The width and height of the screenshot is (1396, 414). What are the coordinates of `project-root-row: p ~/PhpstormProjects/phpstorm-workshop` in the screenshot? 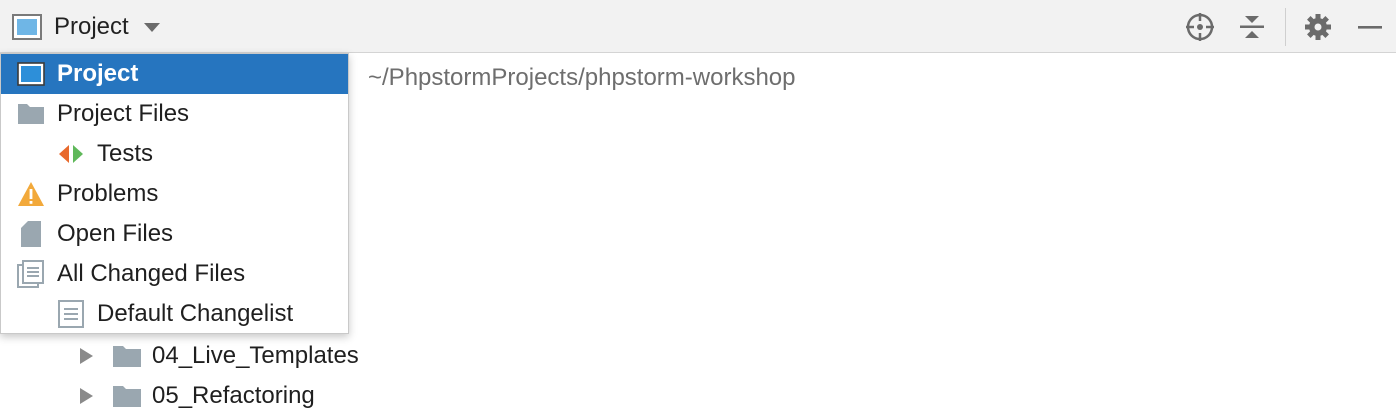 It's located at (558, 78).